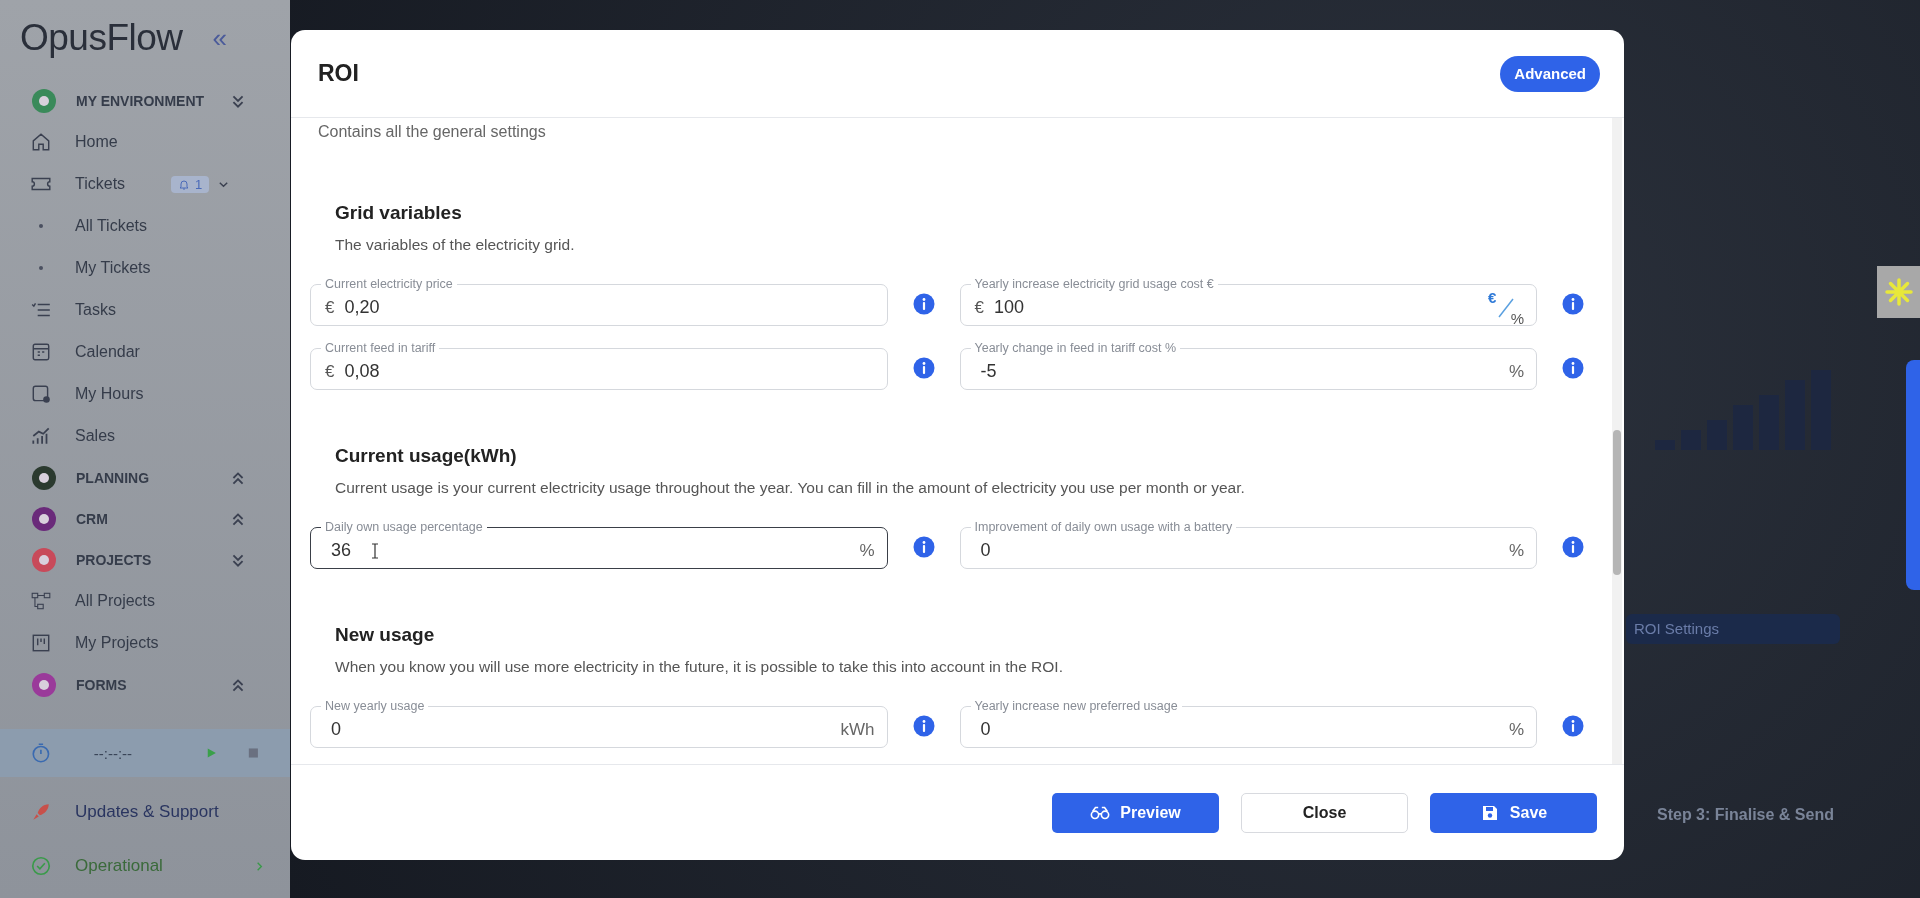 This screenshot has height=898, width=1920. What do you see at coordinates (41, 394) in the screenshot?
I see `hours-icon` at bounding box center [41, 394].